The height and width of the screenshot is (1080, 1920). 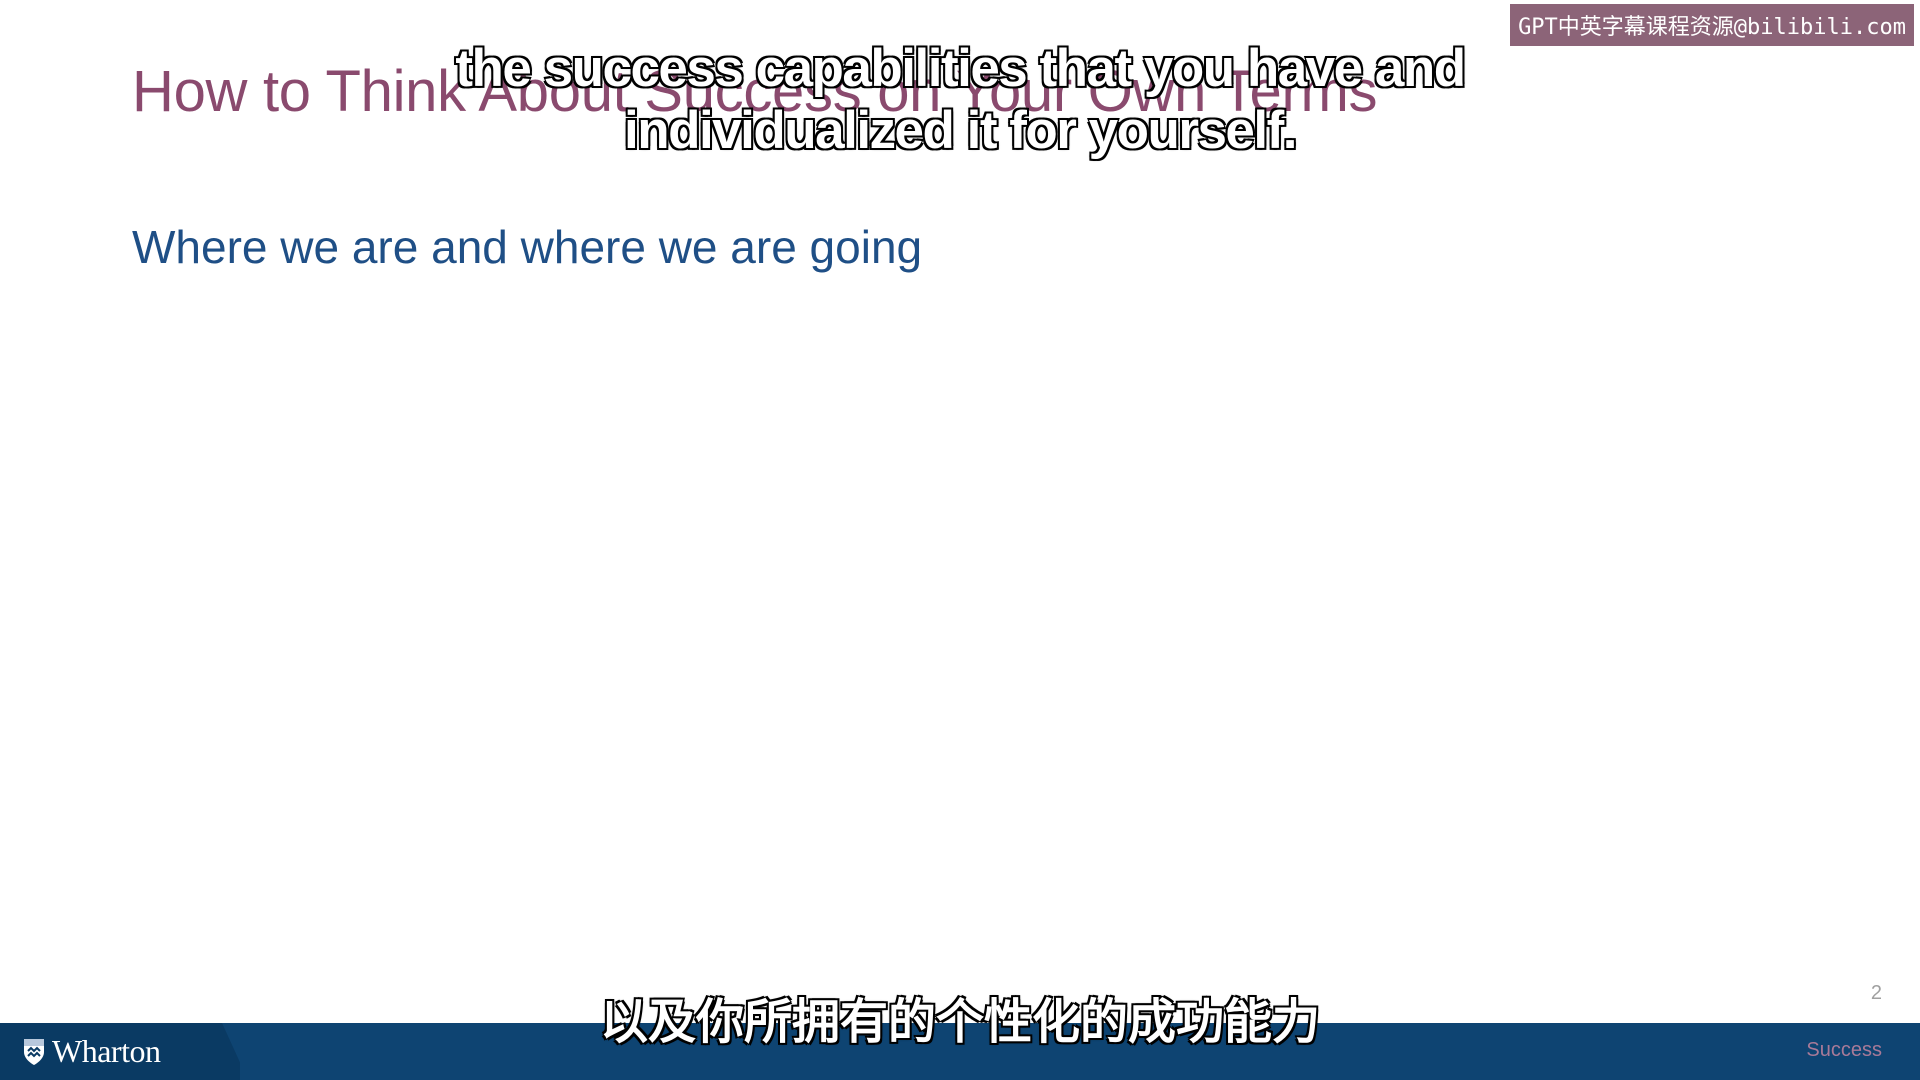 I want to click on chinese-caption: 以及你所拥有的个性化的成功能力, so click(x=960, y=1022).